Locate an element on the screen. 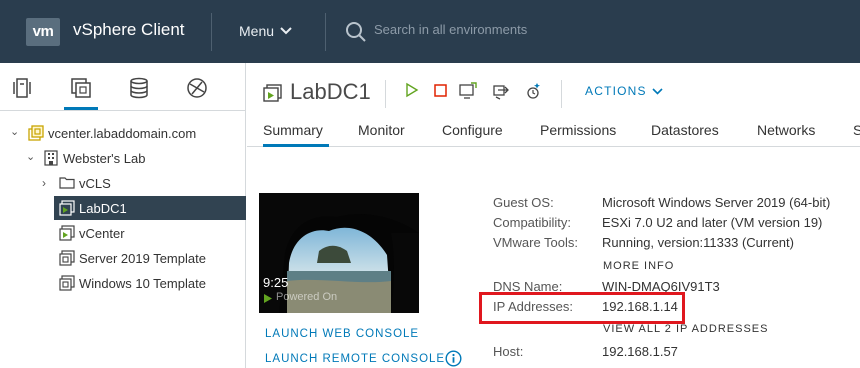 Image resolution: width=860 pixels, height=368 pixels. tab-vms-and-templates is located at coordinates (81, 93).